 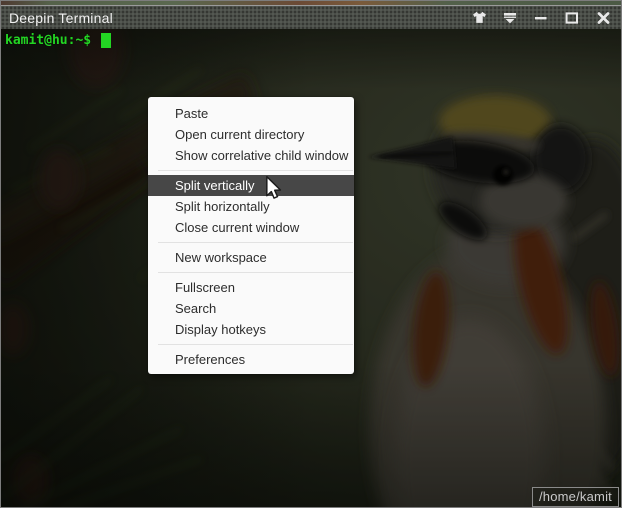 What do you see at coordinates (273, 190) in the screenshot?
I see `mouse-pointer-icon` at bounding box center [273, 190].